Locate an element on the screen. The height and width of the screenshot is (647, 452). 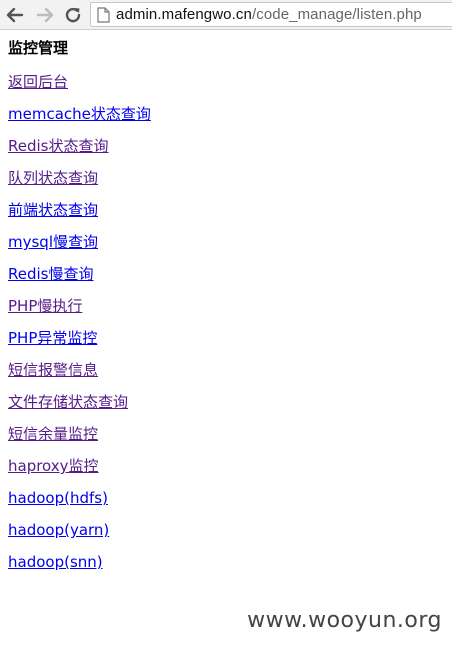
nav-link: Redis慢查询 is located at coordinates (50, 274).